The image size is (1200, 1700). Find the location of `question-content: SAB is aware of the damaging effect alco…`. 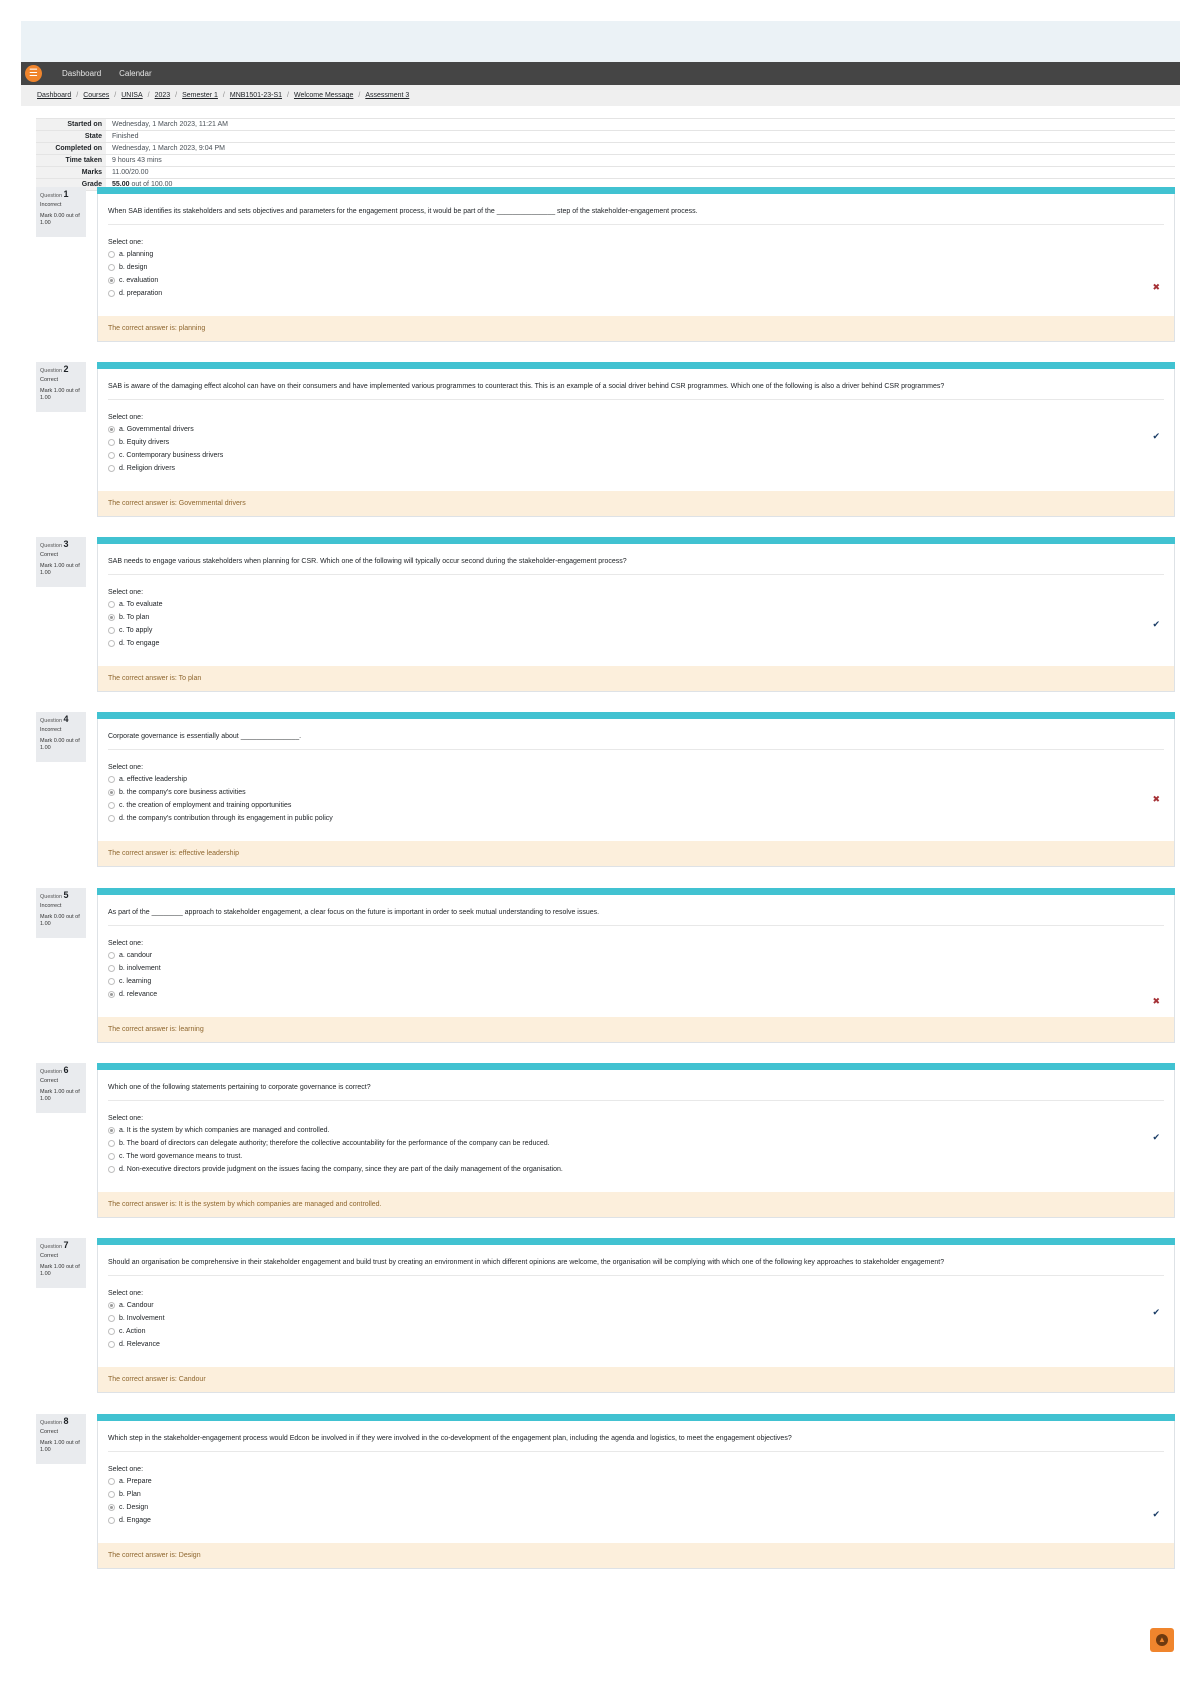

question-content: SAB is aware of the damaging effect alco… is located at coordinates (636, 439).